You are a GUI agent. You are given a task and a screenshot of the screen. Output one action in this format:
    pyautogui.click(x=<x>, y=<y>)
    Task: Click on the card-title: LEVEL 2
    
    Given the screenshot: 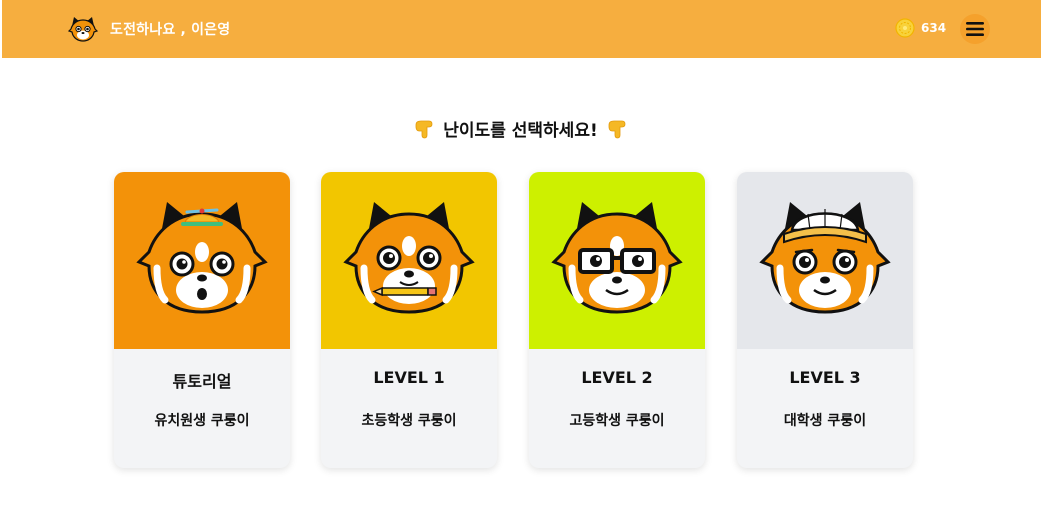 What is the action you would take?
    pyautogui.click(x=617, y=377)
    